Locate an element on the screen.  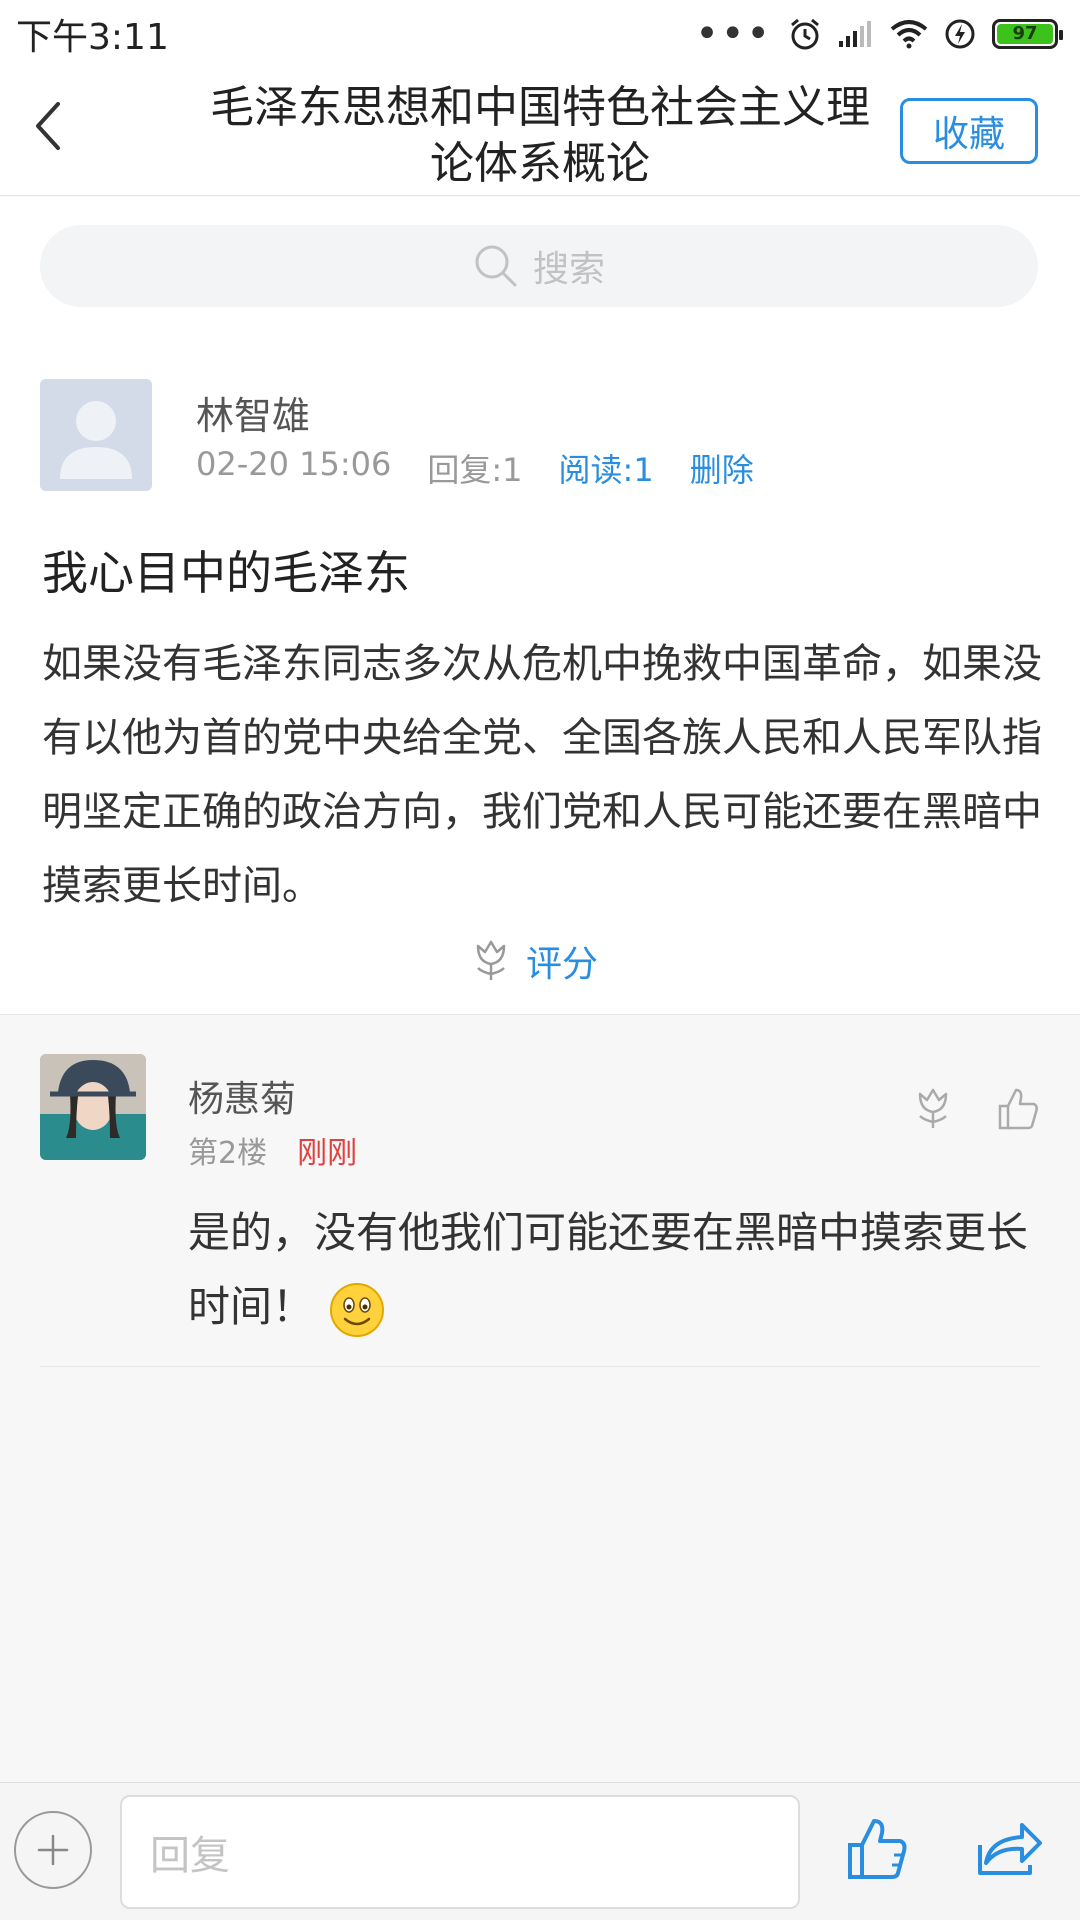
alarm-icon is located at coordinates (805, 34).